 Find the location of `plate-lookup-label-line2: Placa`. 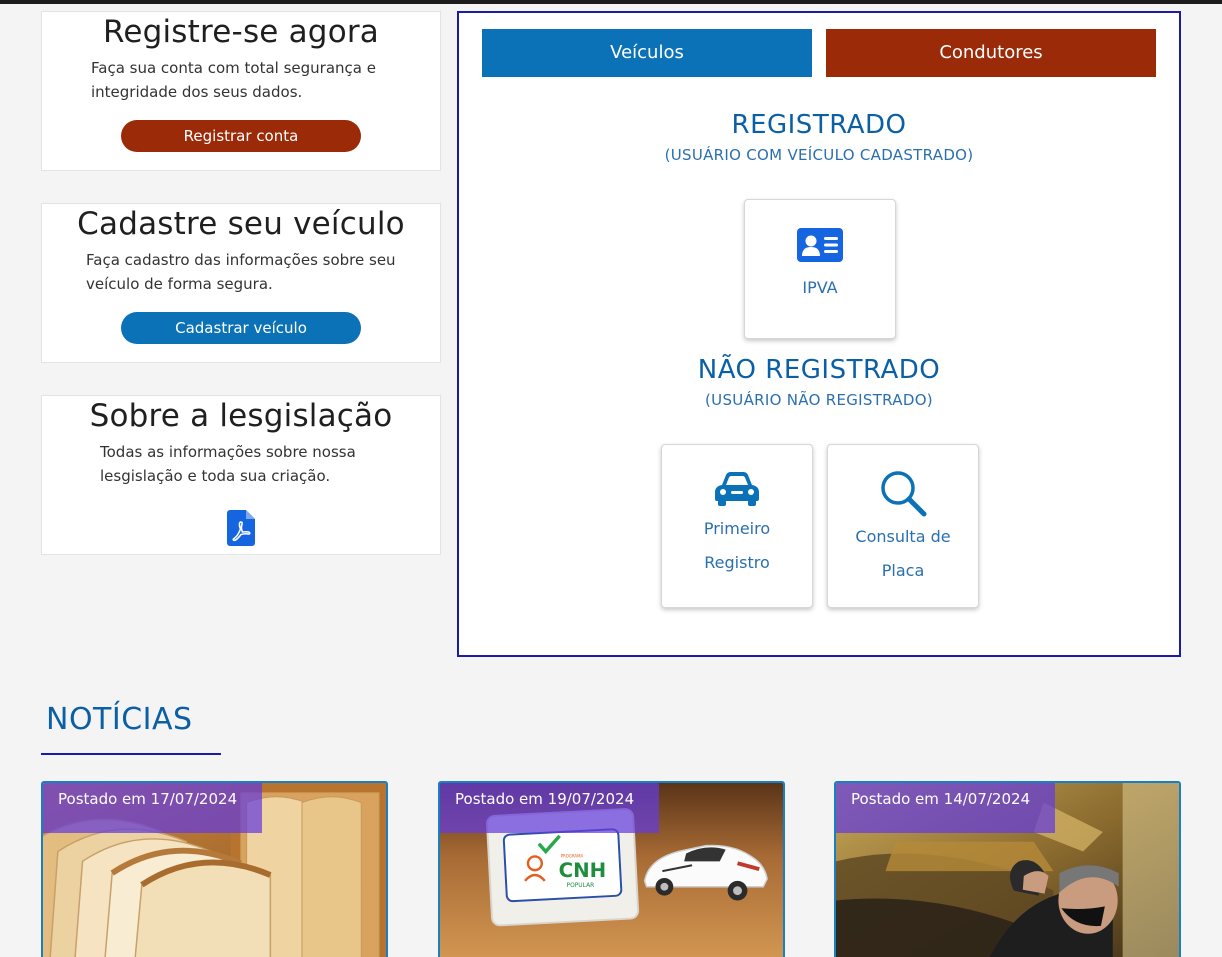

plate-lookup-label-line2: Placa is located at coordinates (903, 570).